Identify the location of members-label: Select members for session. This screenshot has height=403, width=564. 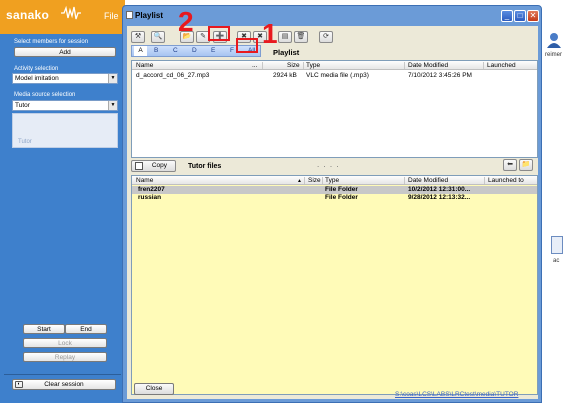
(51, 42).